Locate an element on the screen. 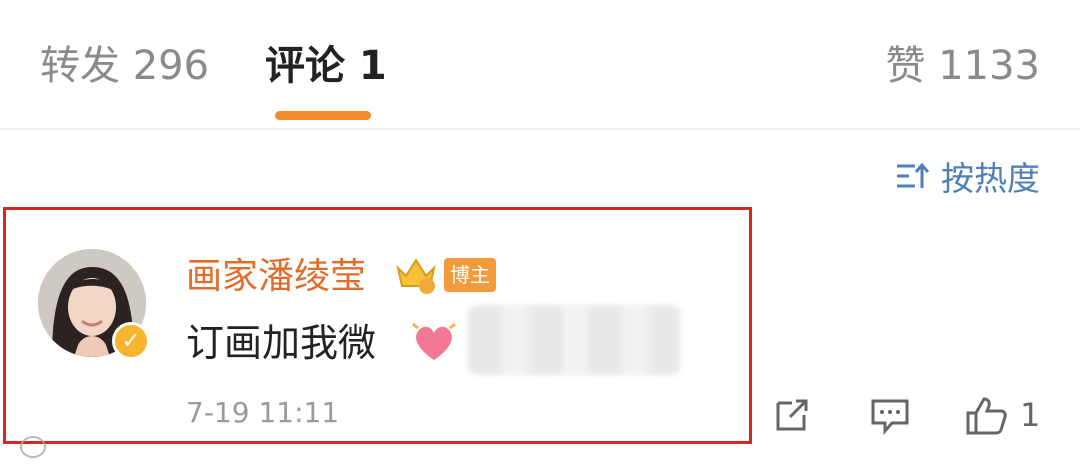 Image resolution: width=1080 pixels, height=469 pixels. active-tab-indicator is located at coordinates (323, 115).